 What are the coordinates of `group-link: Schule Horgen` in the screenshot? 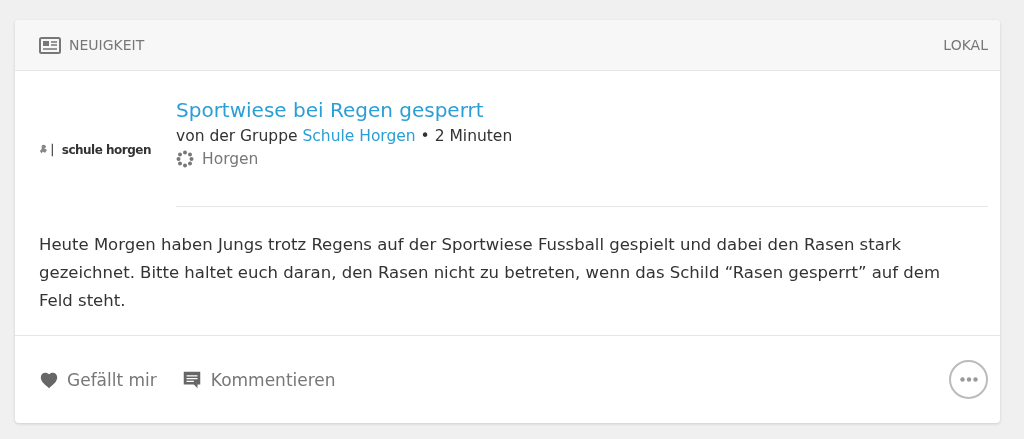 It's located at (359, 136).